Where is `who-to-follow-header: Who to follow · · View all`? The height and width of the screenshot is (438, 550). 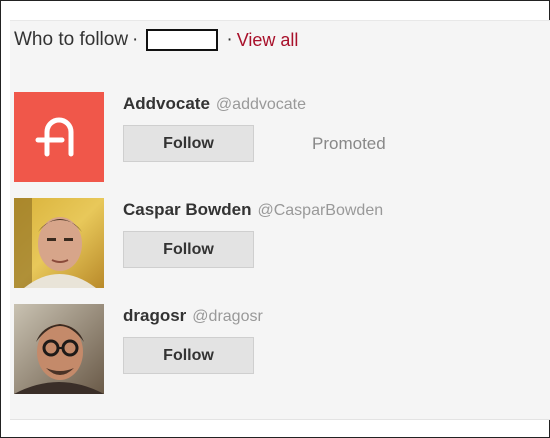 who-to-follow-header: Who to follow · · View all is located at coordinates (156, 40).